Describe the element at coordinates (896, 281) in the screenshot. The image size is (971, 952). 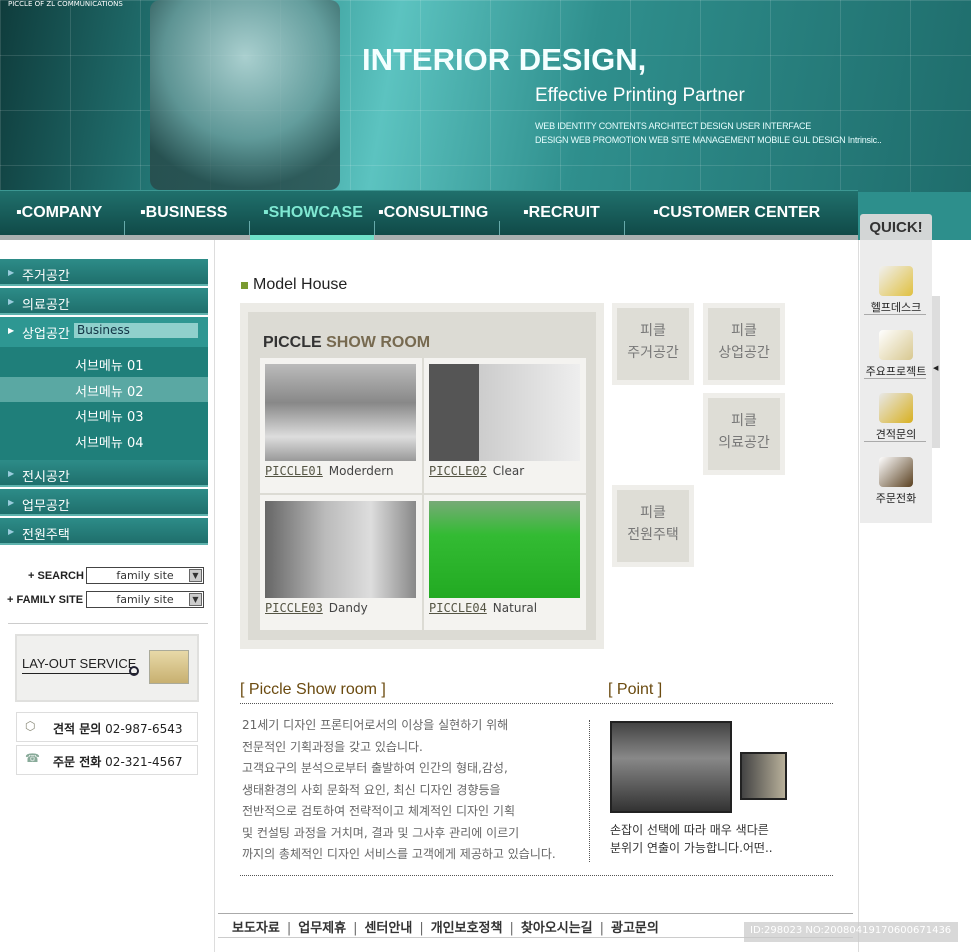
I see `helpdesk-icon` at that location.